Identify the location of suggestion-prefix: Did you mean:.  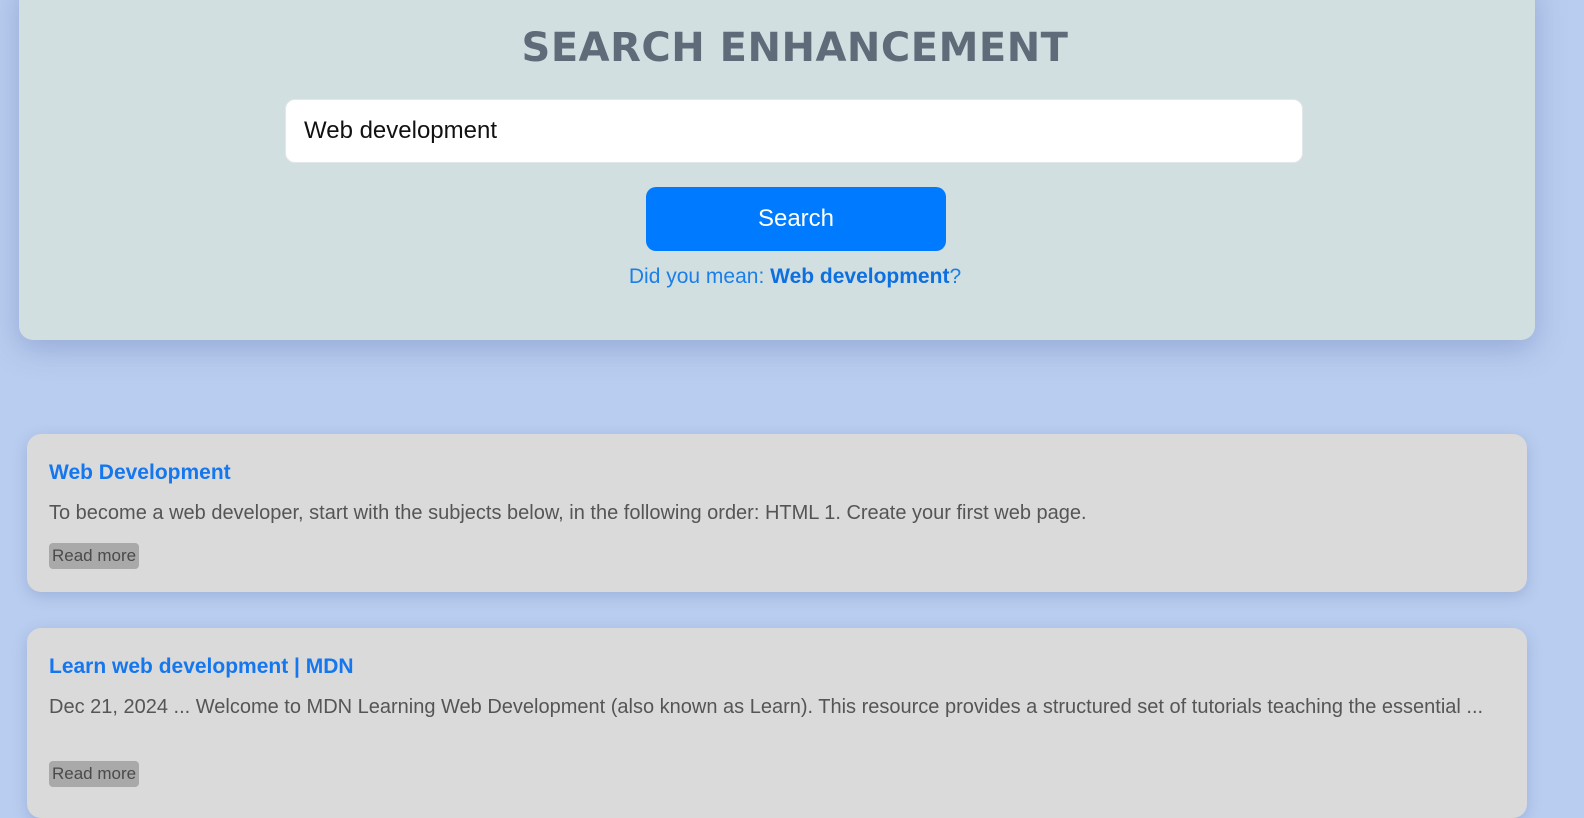
(699, 276).